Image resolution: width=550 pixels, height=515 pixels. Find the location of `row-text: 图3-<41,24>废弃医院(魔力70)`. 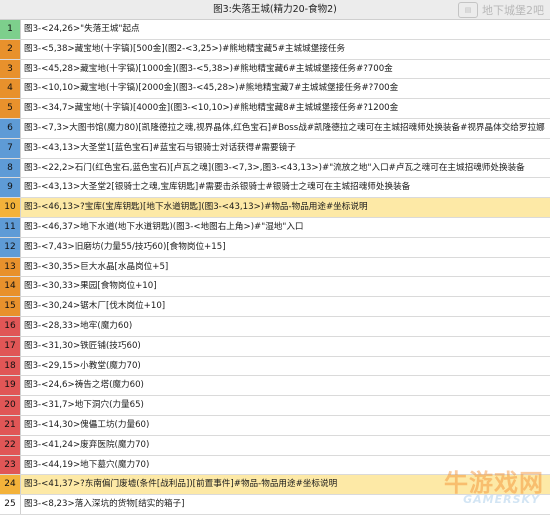

row-text: 图3-<41,24>废弃医院(魔力70) is located at coordinates (87, 444).